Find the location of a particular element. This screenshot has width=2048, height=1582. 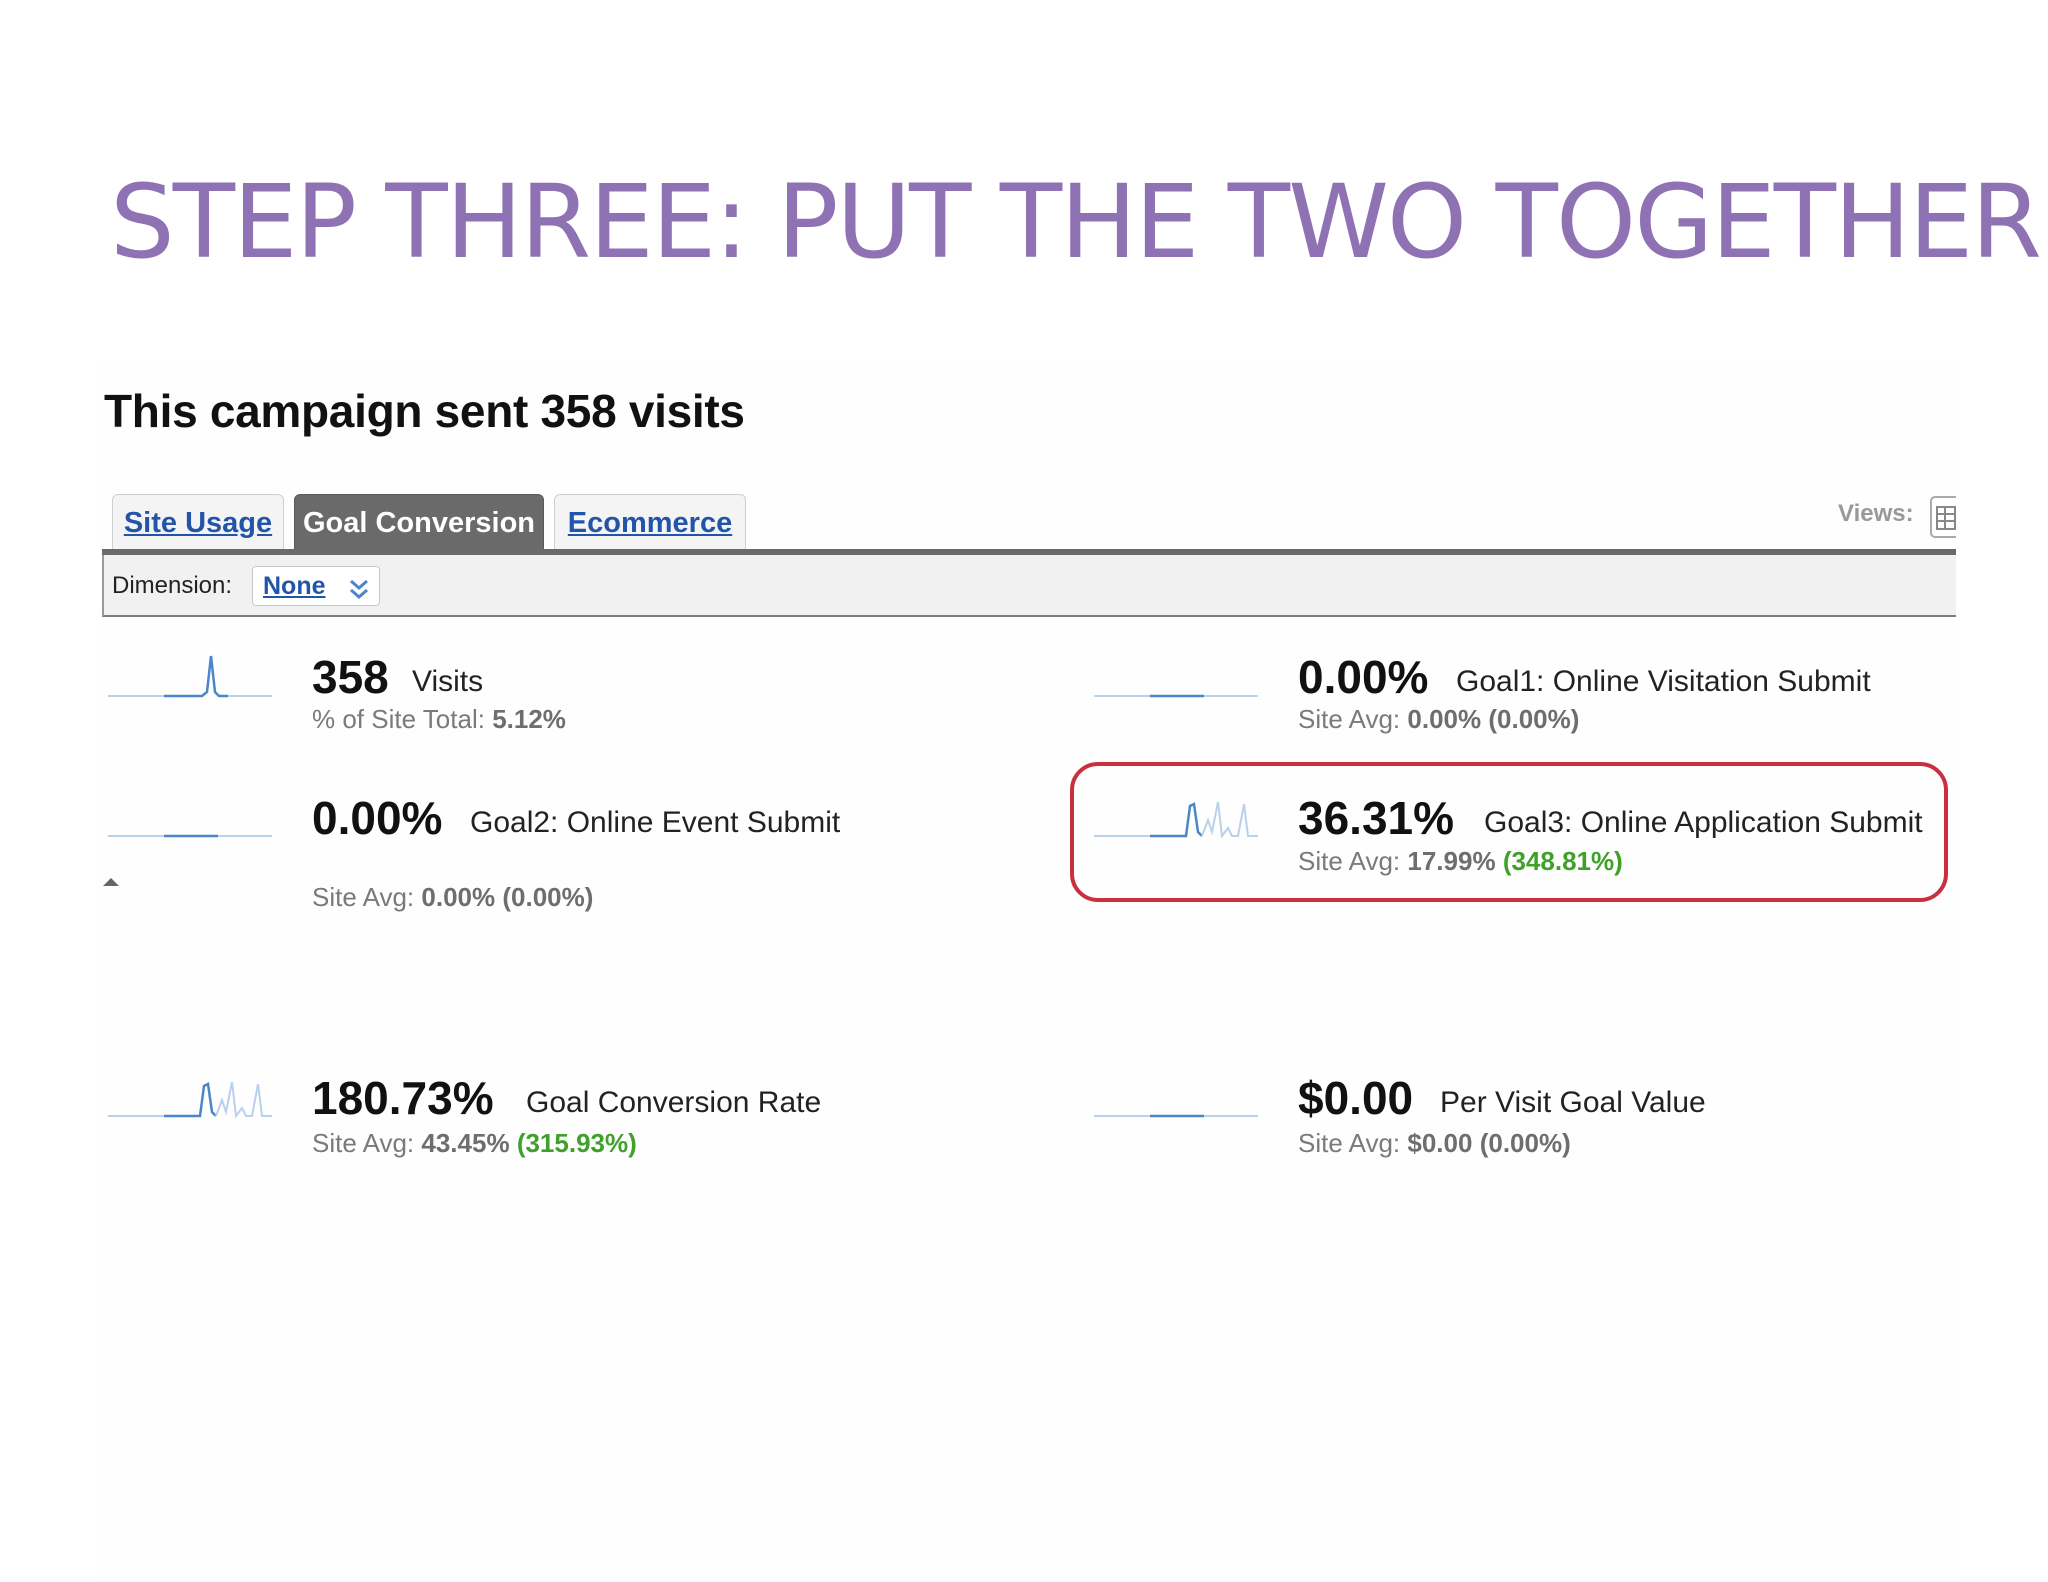

goal-value-sparkline is located at coordinates (1176, 1116).